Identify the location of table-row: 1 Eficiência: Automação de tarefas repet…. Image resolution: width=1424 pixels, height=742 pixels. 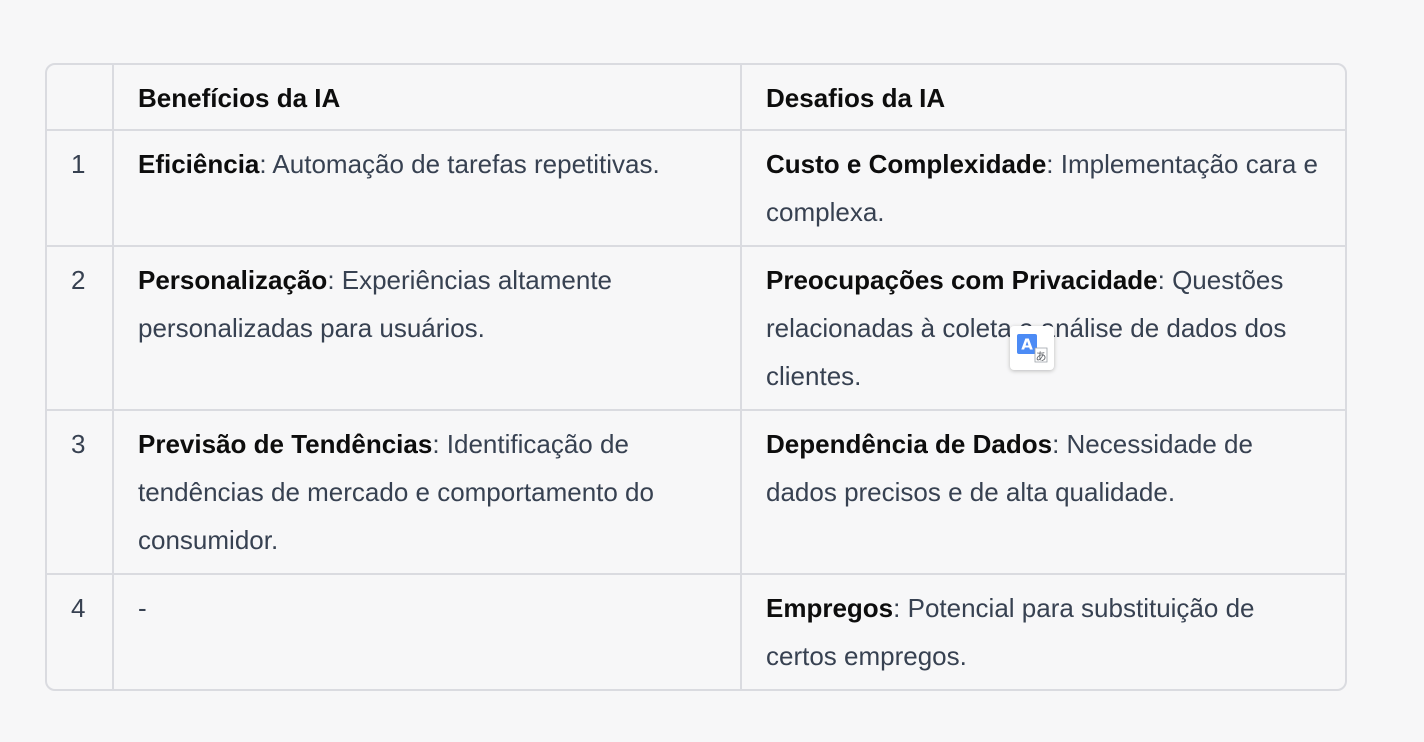
(696, 188).